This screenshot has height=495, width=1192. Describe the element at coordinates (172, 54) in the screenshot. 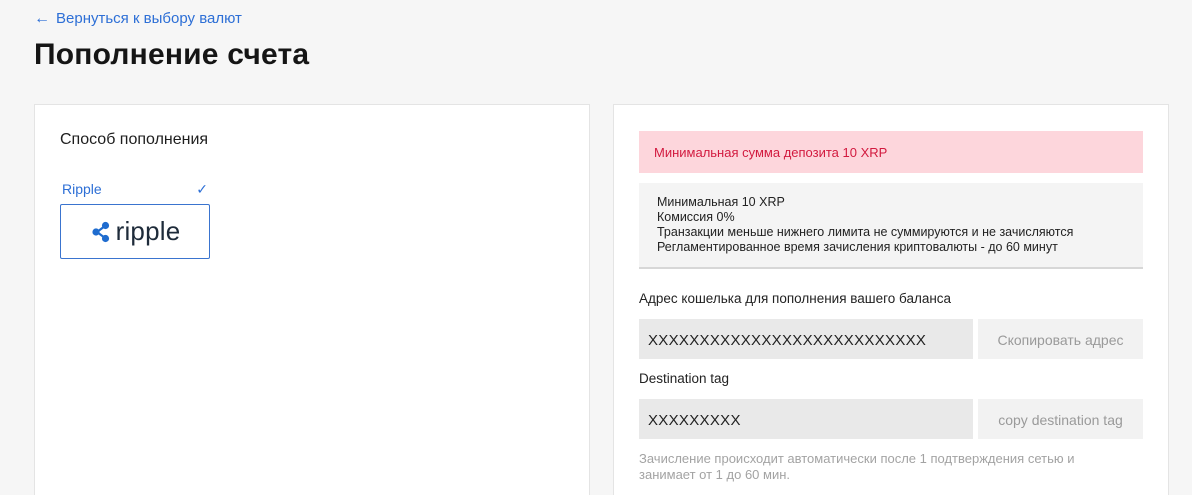

I see `page-title: Пополнение счета` at that location.